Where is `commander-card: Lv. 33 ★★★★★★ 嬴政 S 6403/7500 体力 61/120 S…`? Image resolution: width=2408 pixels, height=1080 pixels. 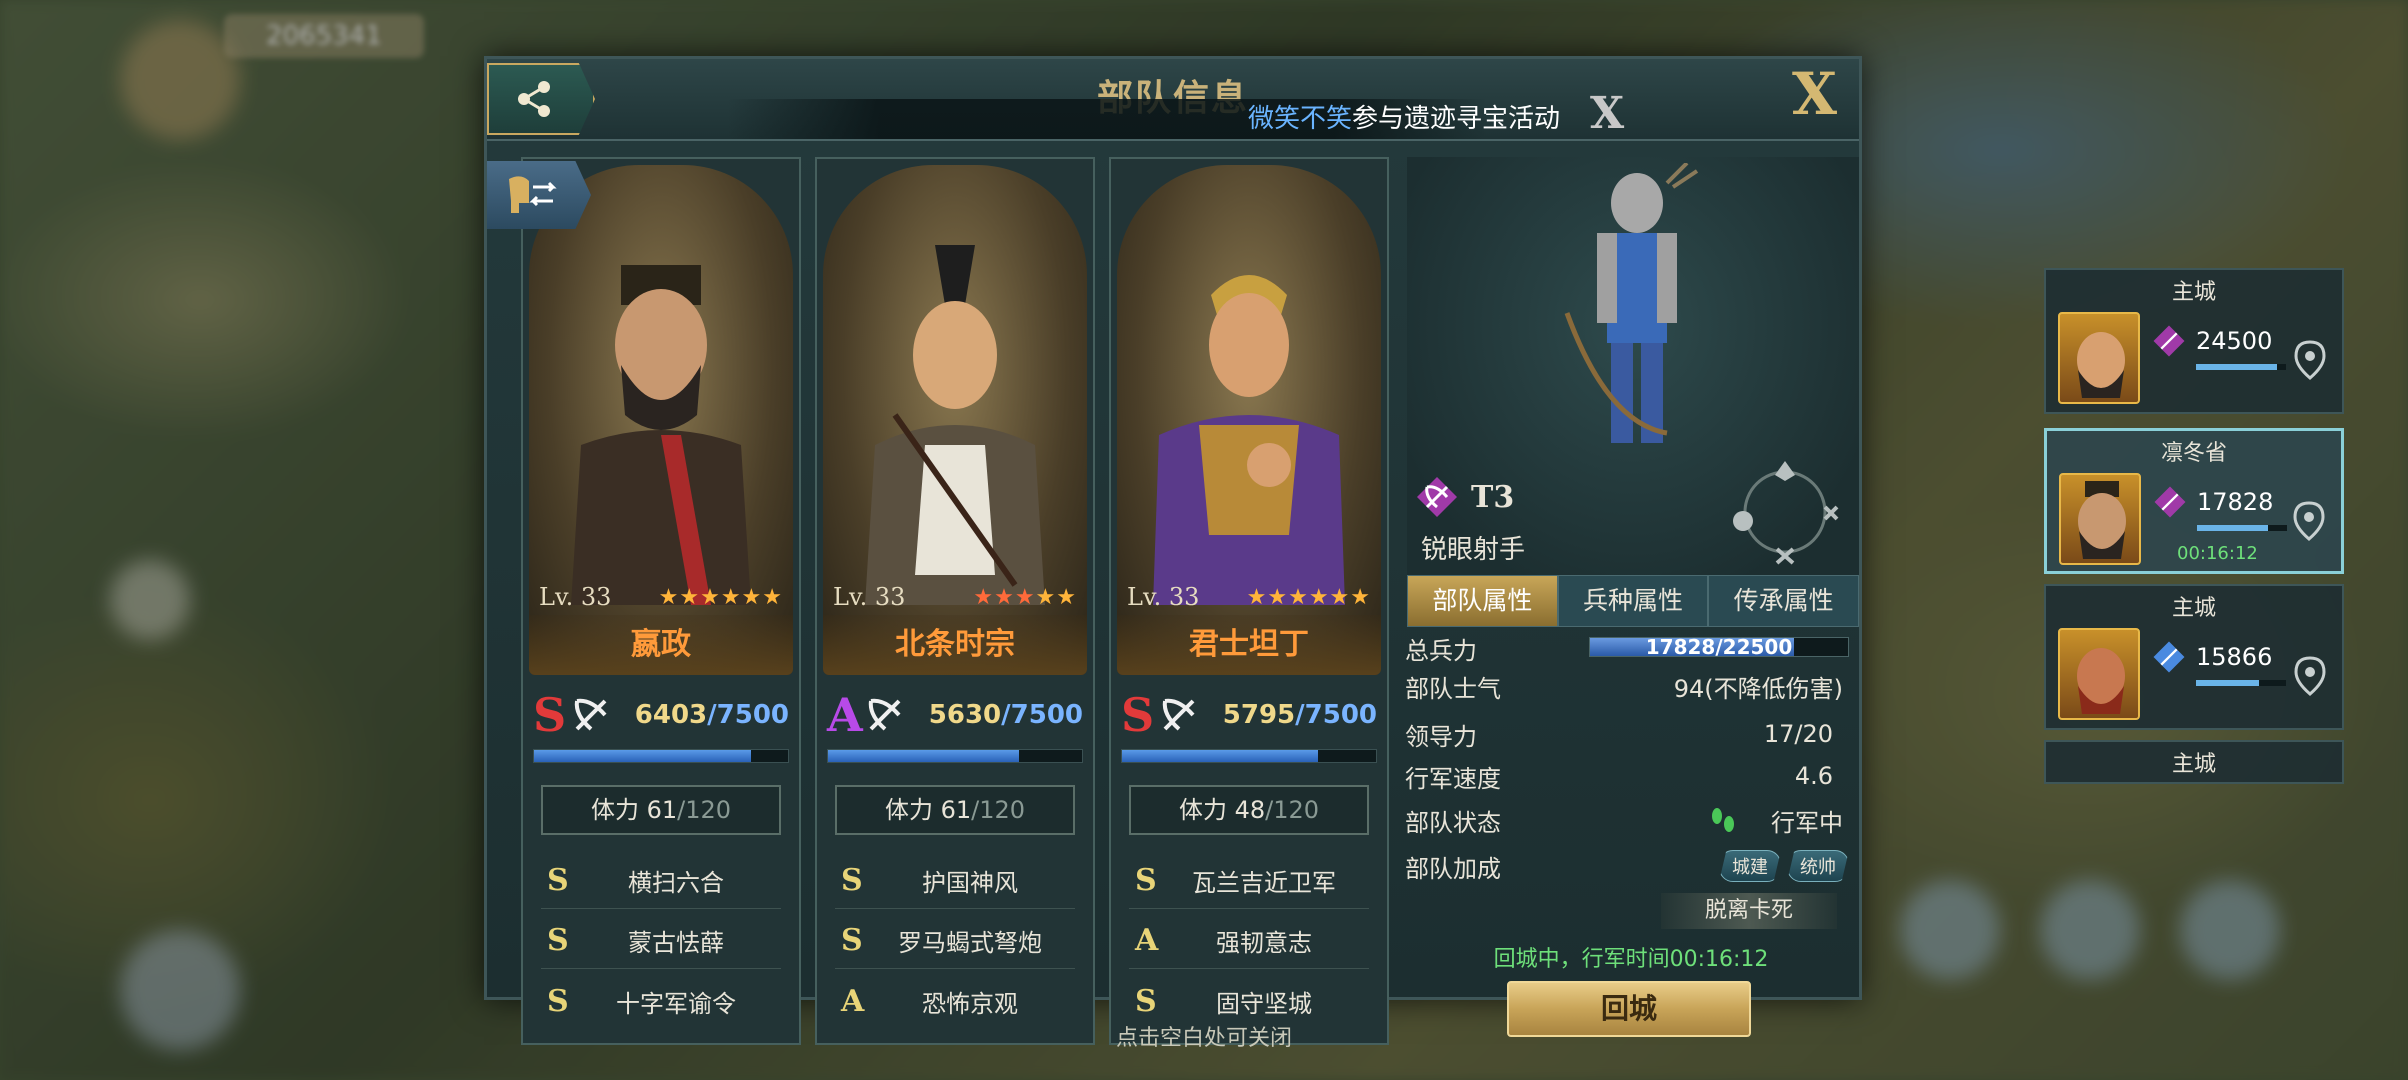
commander-card: Lv. 33 ★★★★★★ 嬴政 S 6403/7500 体力 61/120 S… is located at coordinates (661, 601).